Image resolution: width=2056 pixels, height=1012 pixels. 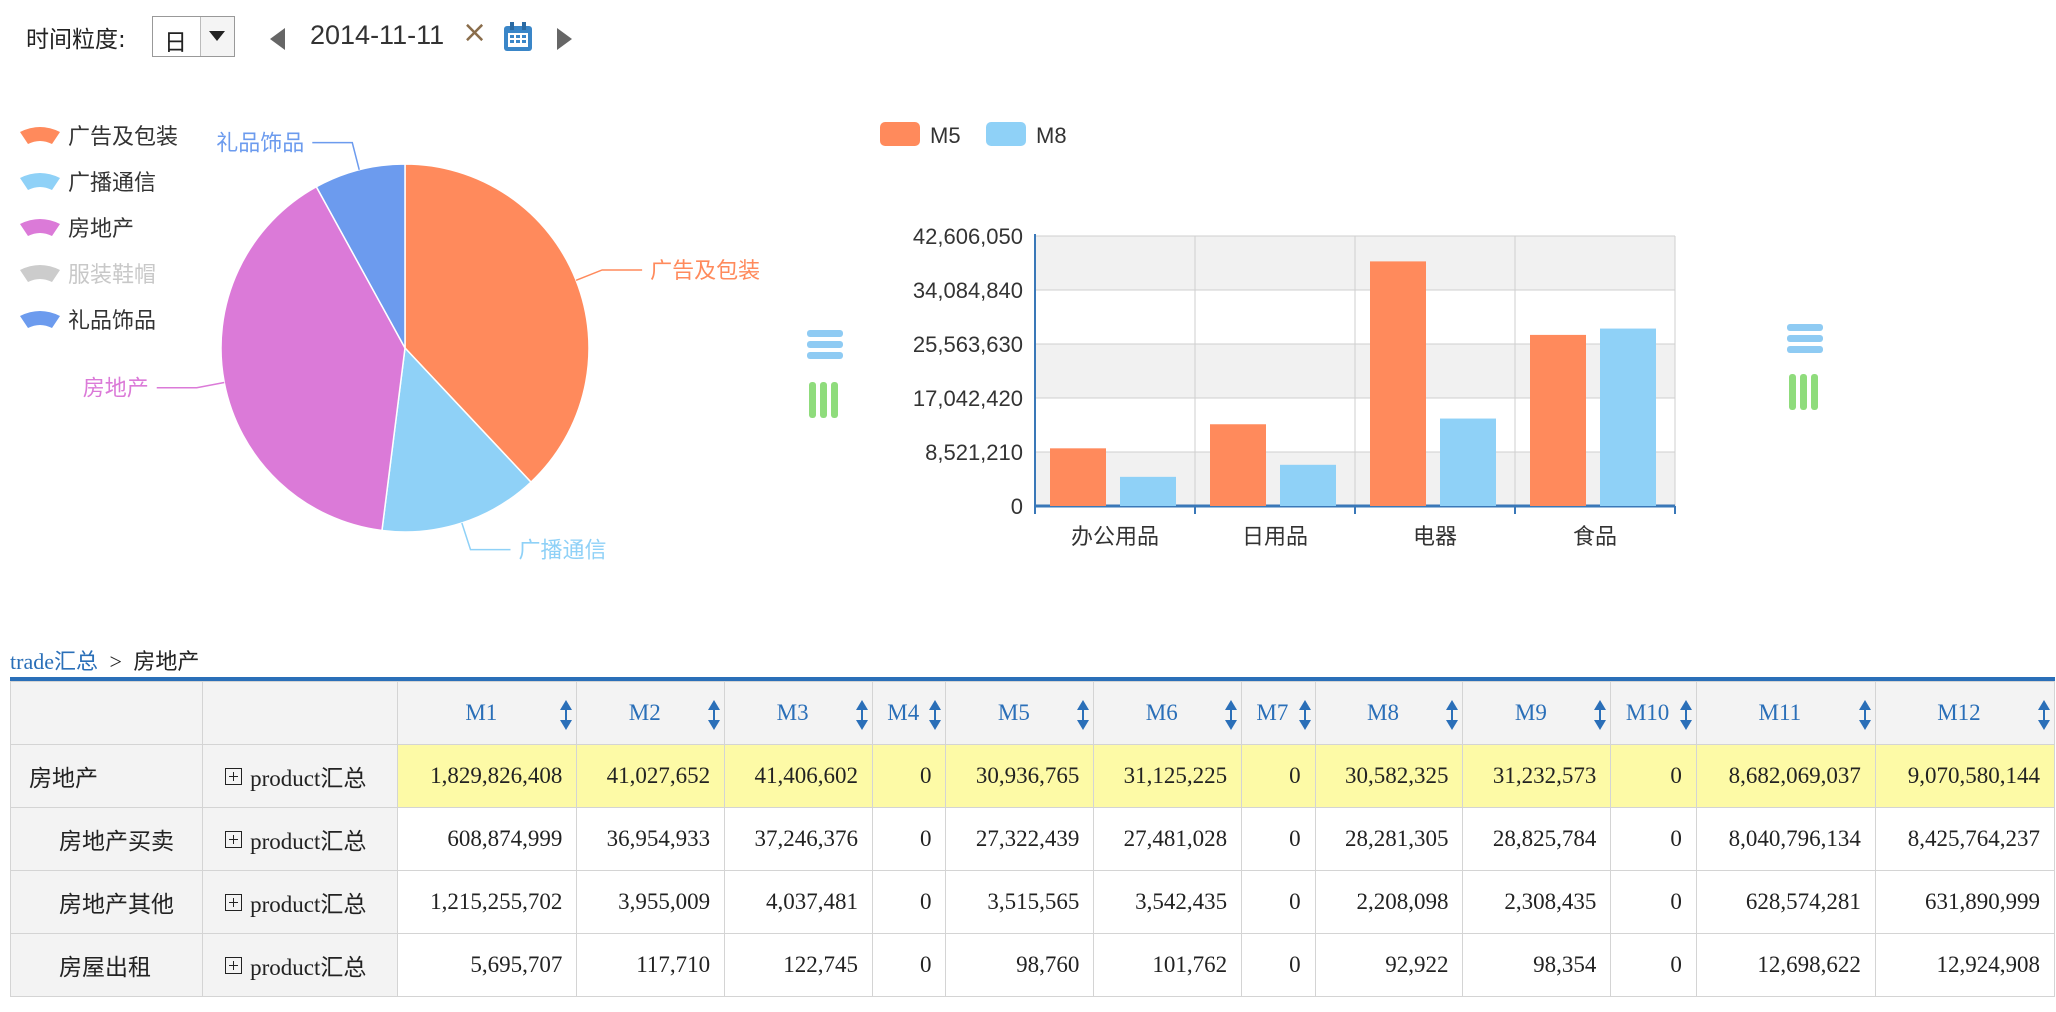 I want to click on column-header-m4: M4, so click(x=909, y=713).